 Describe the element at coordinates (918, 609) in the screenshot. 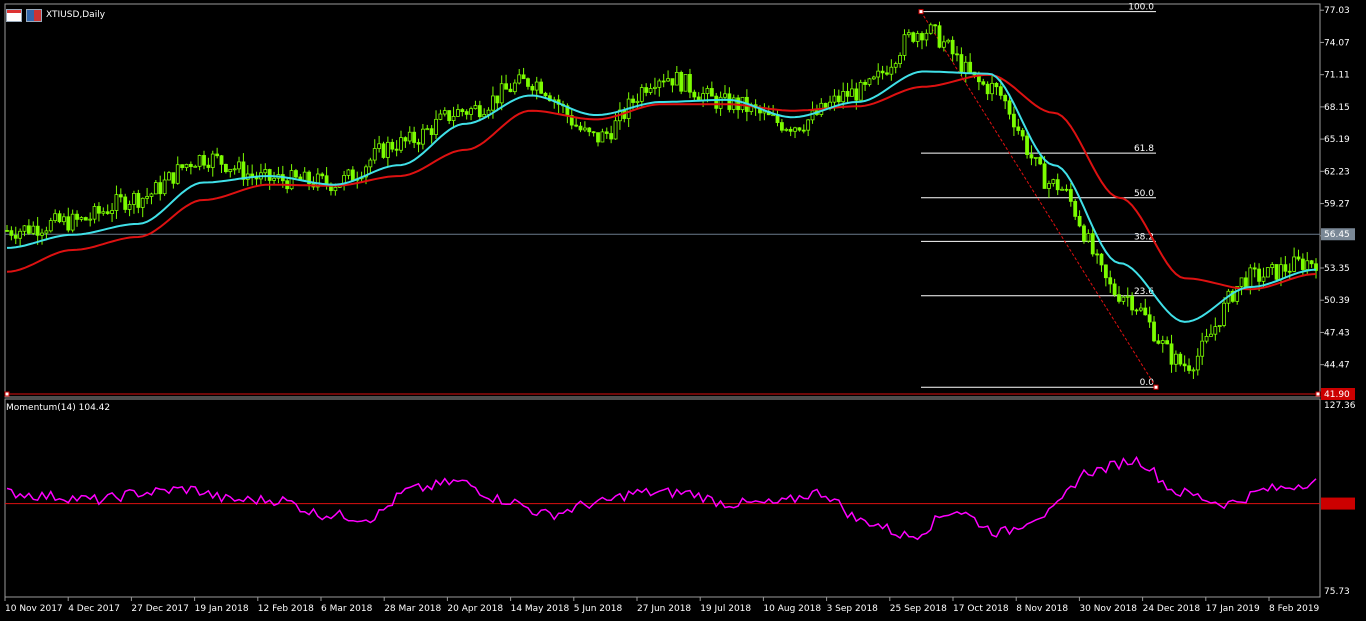

I see `time-tick-label: 25 Sep 2018` at that location.